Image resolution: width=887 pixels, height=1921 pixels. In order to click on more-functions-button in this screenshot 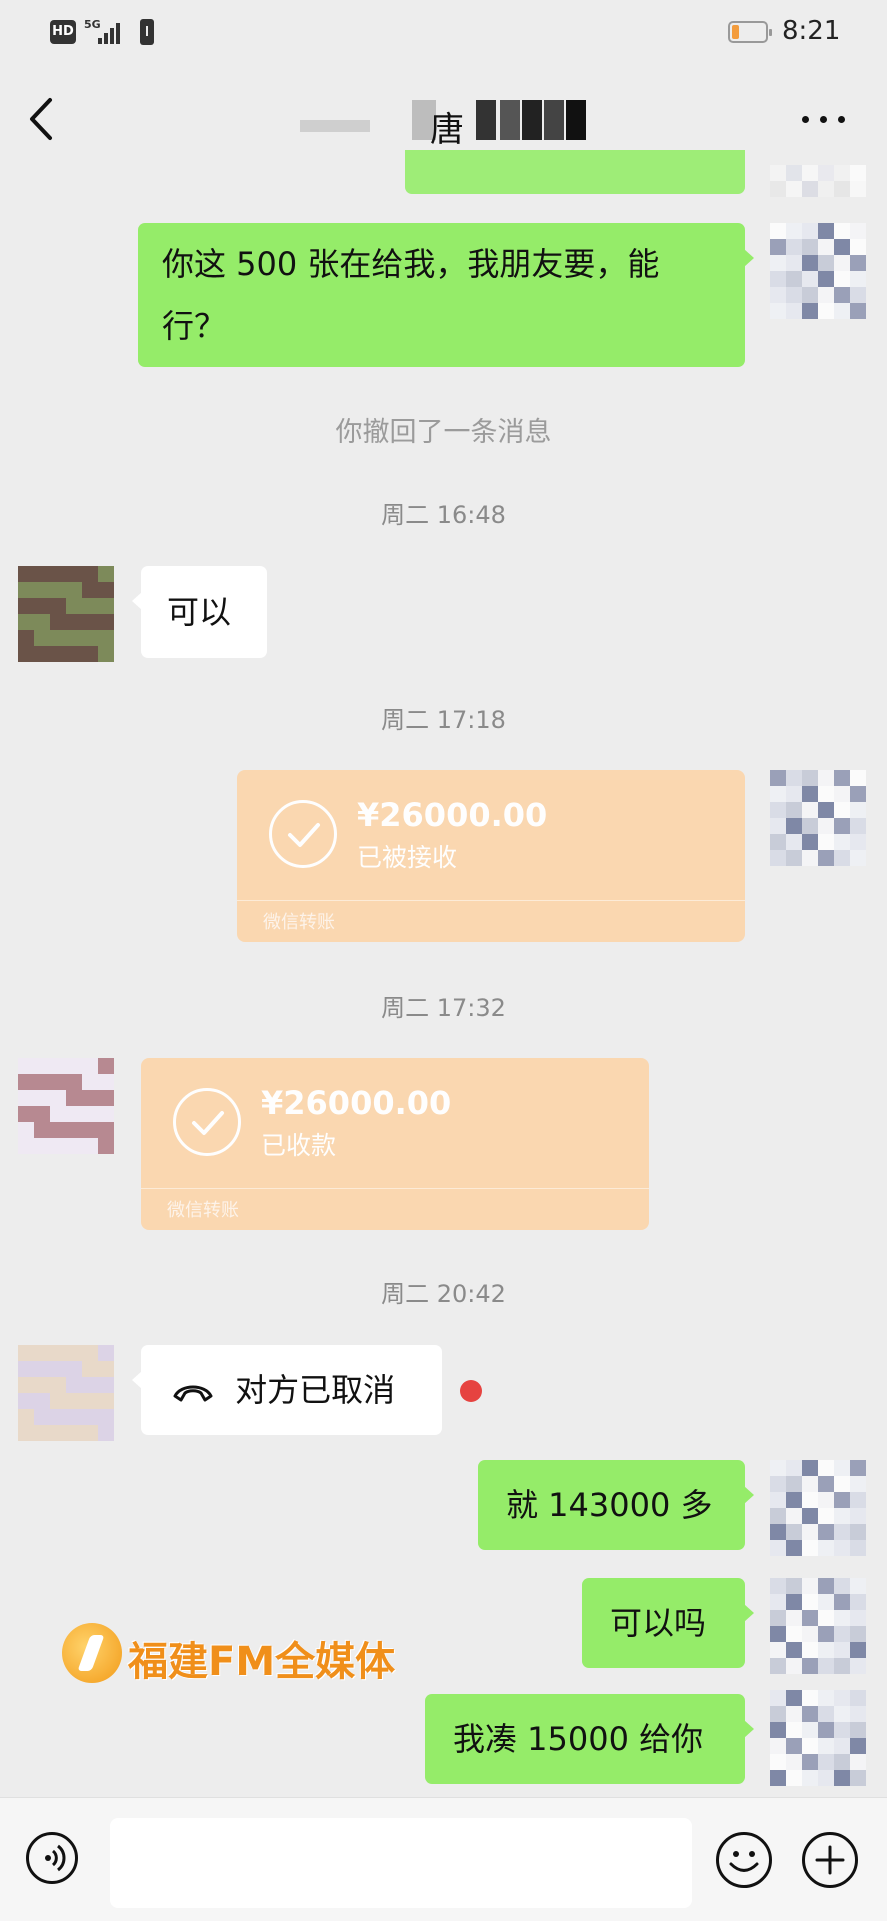, I will do `click(830, 1860)`.